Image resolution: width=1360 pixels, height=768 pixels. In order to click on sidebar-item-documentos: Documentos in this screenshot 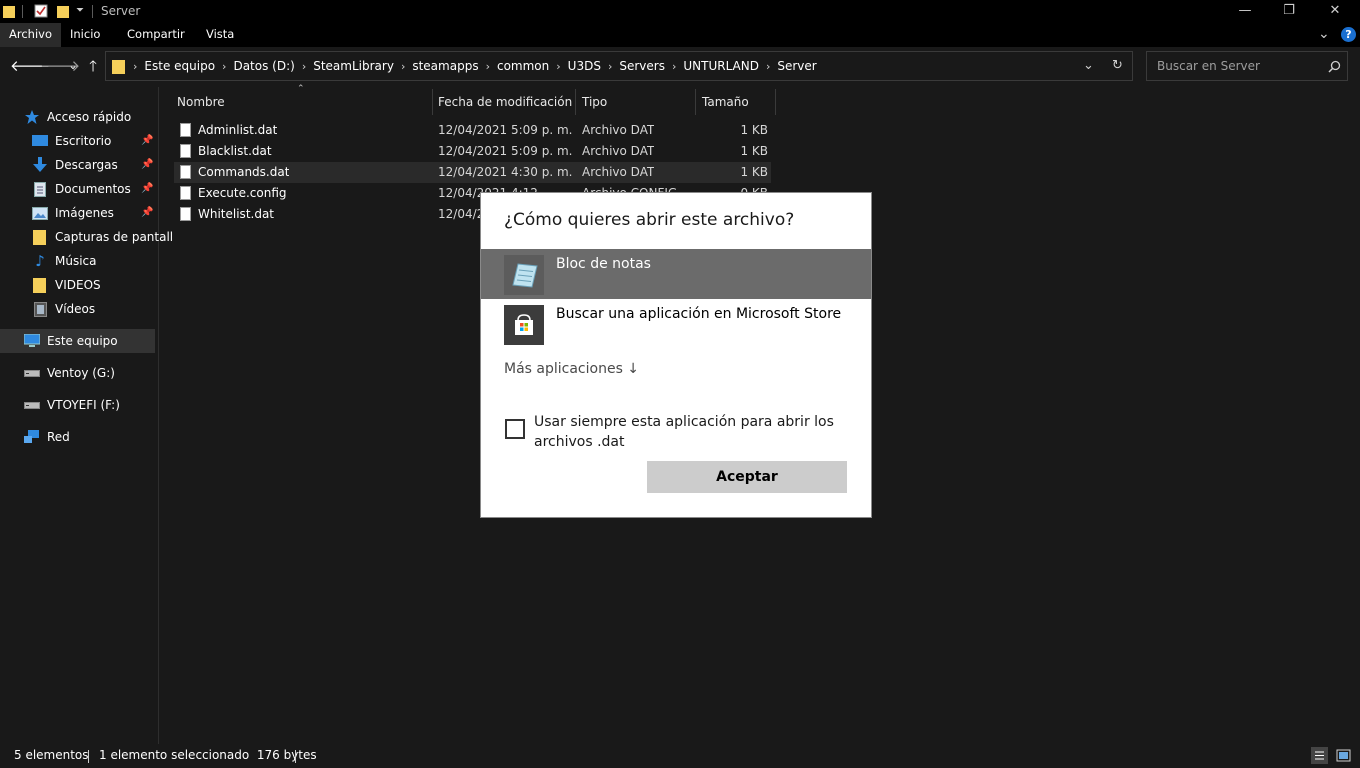, I will do `click(81, 189)`.